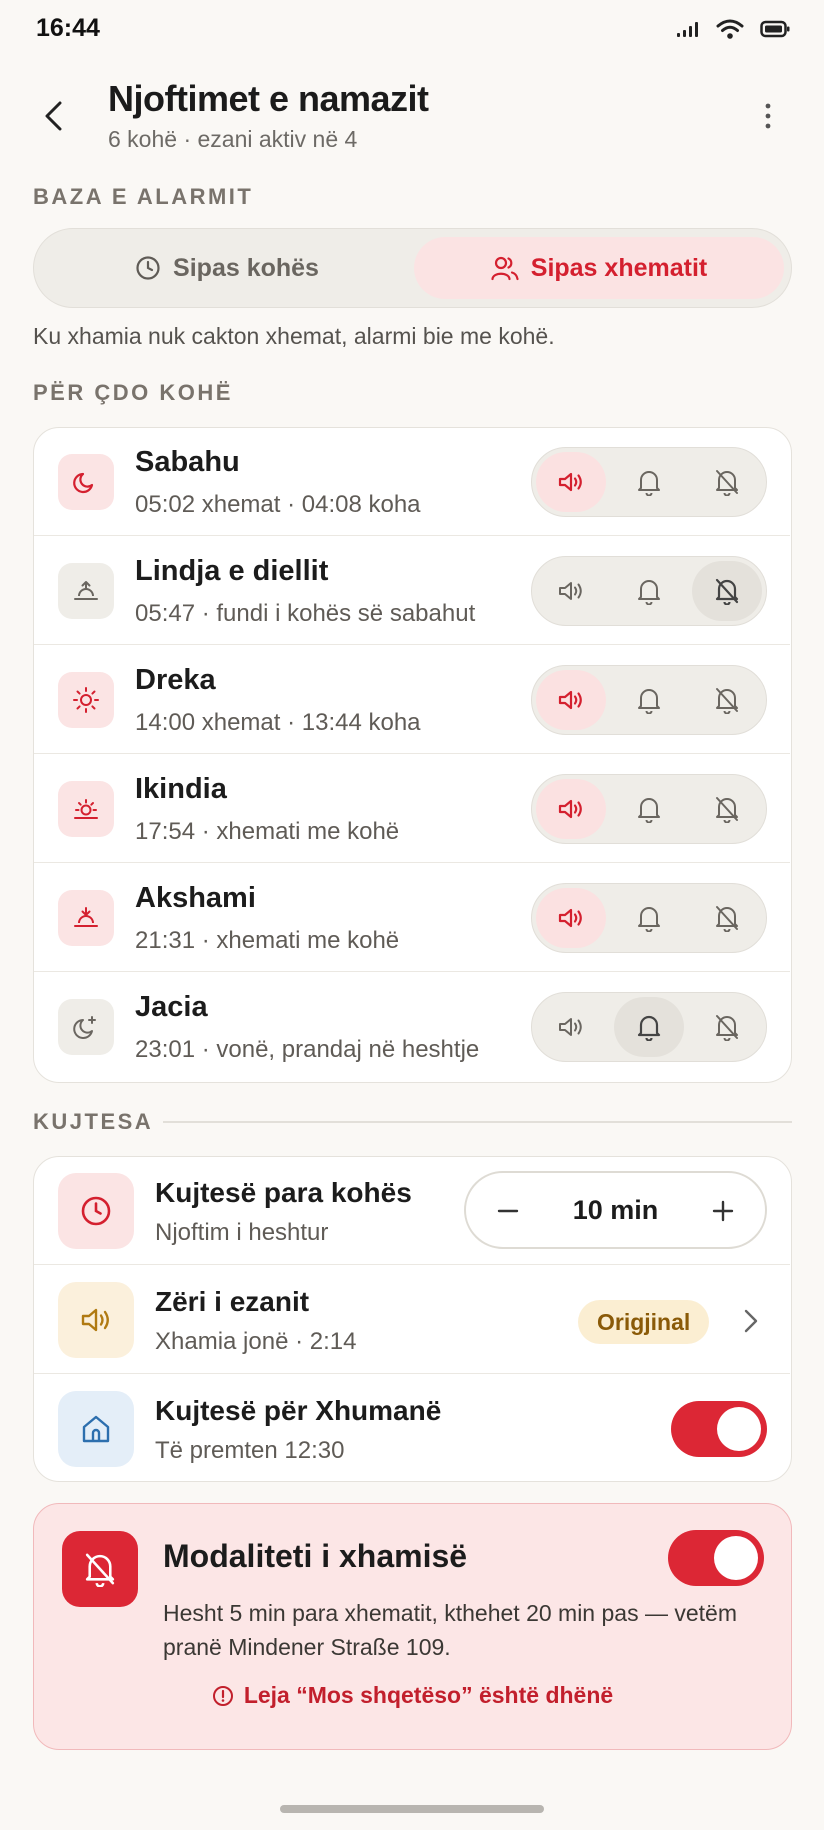 Image resolution: width=824 pixels, height=1830 pixels. I want to click on friday-reminder-toggle, so click(719, 1429).